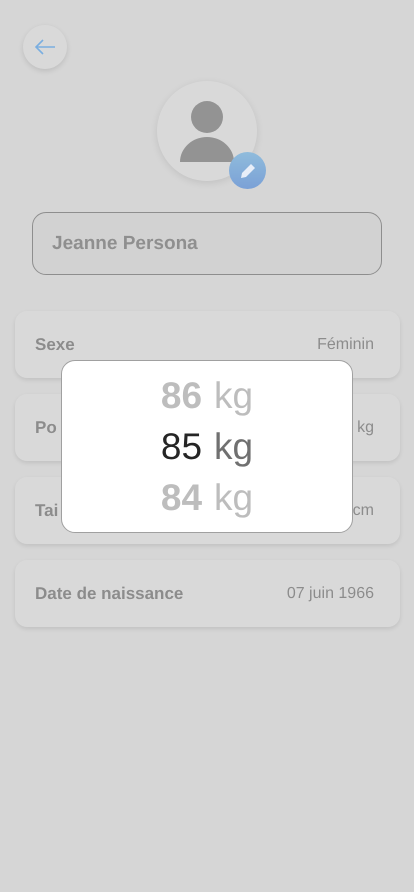 Image resolution: width=414 pixels, height=892 pixels. Describe the element at coordinates (365, 427) in the screenshot. I see `field-value: kg` at that location.